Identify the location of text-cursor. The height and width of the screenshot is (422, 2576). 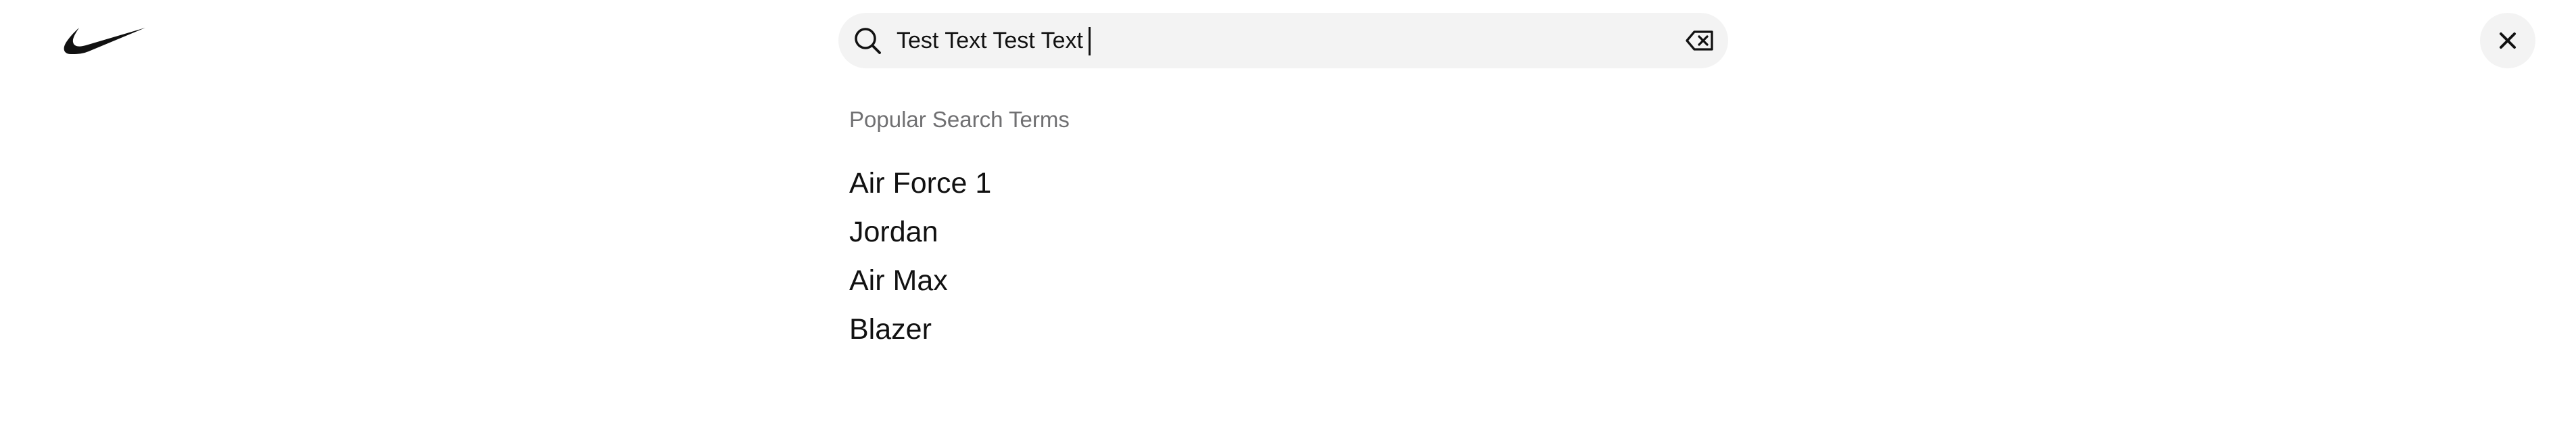
(1090, 41).